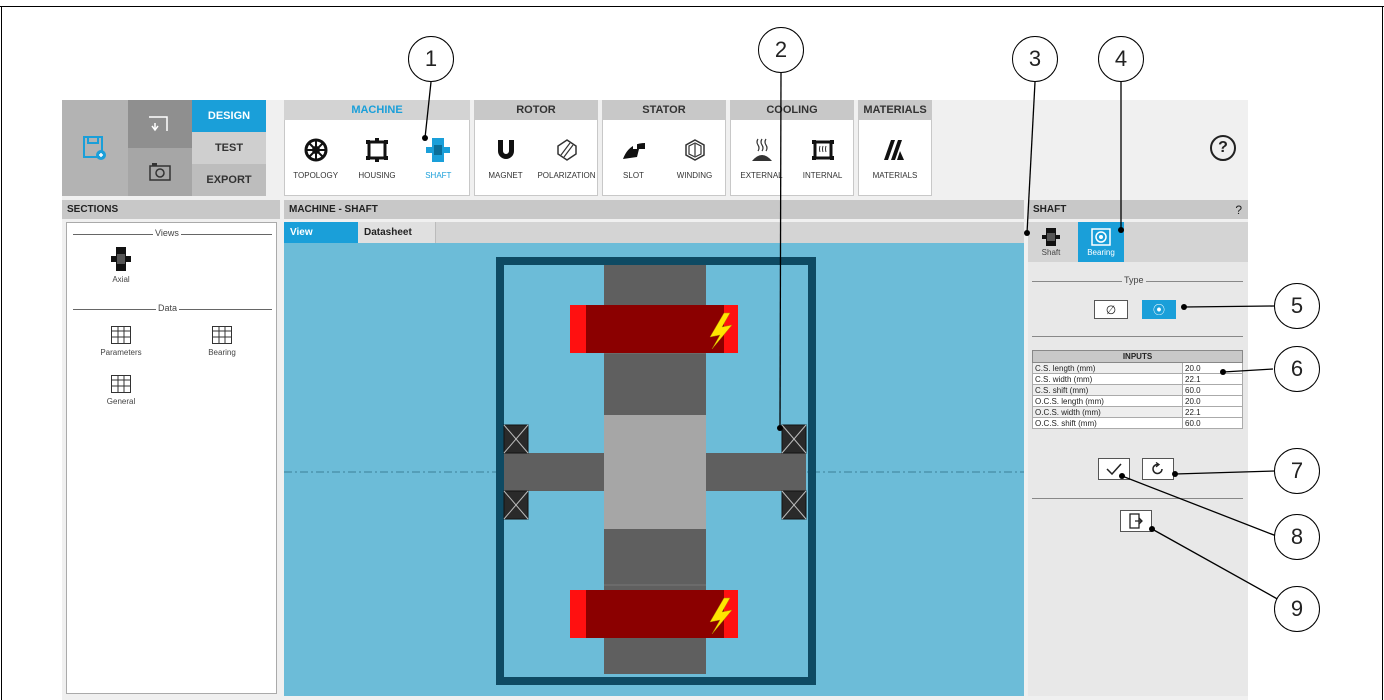  What do you see at coordinates (1035, 59) in the screenshot?
I see `callout-3: 3` at bounding box center [1035, 59].